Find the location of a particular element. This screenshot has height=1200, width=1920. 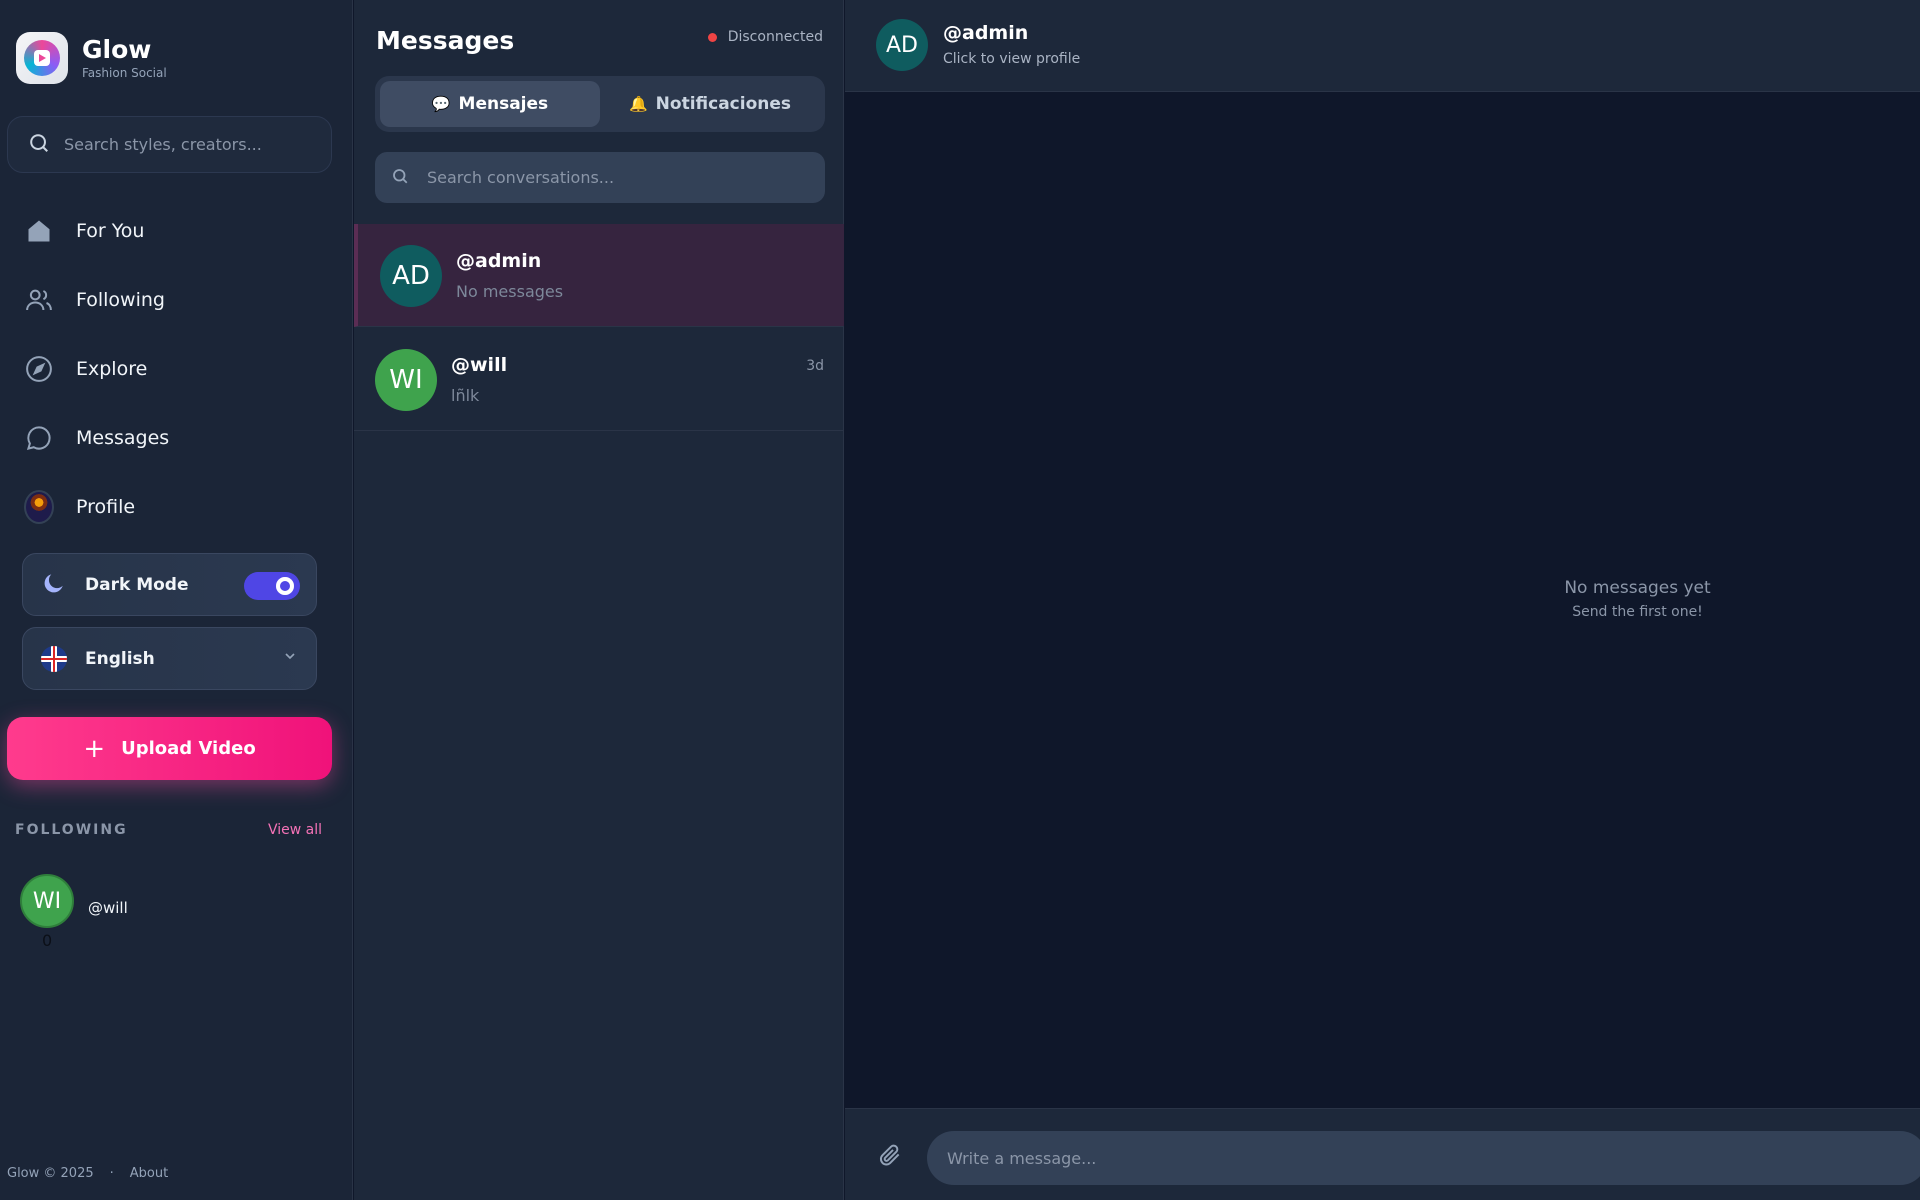

dark-mode-setting: Dark Mode is located at coordinates (169, 584).